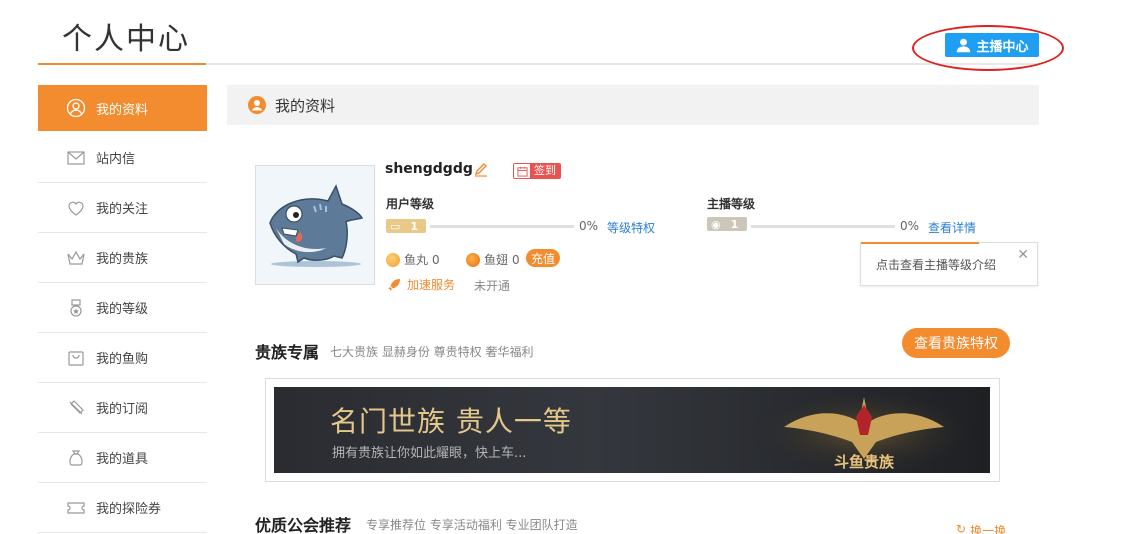 This screenshot has height=534, width=1137. What do you see at coordinates (731, 204) in the screenshot?
I see `anchor-level-label: 主播等级` at bounding box center [731, 204].